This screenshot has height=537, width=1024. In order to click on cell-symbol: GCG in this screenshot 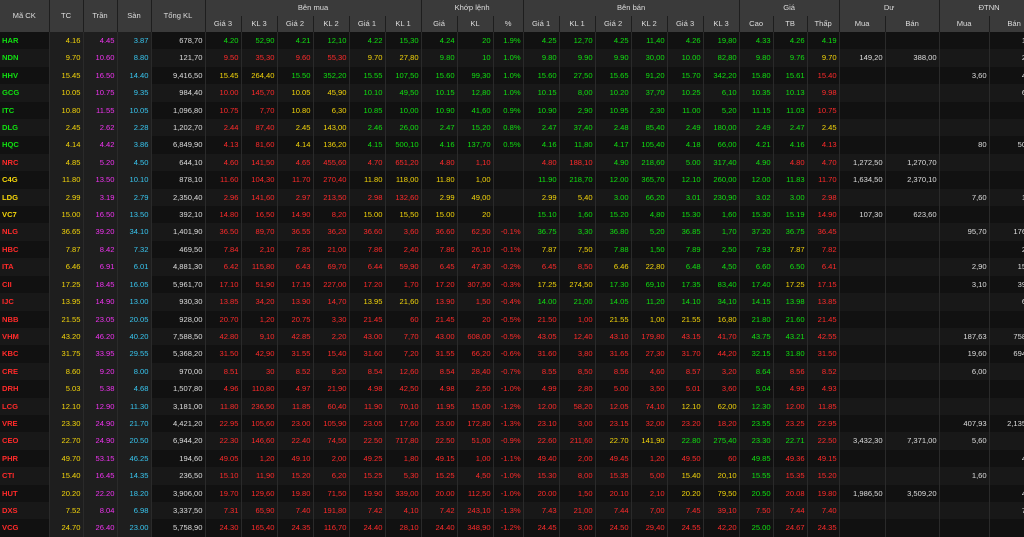, I will do `click(25, 93)`.